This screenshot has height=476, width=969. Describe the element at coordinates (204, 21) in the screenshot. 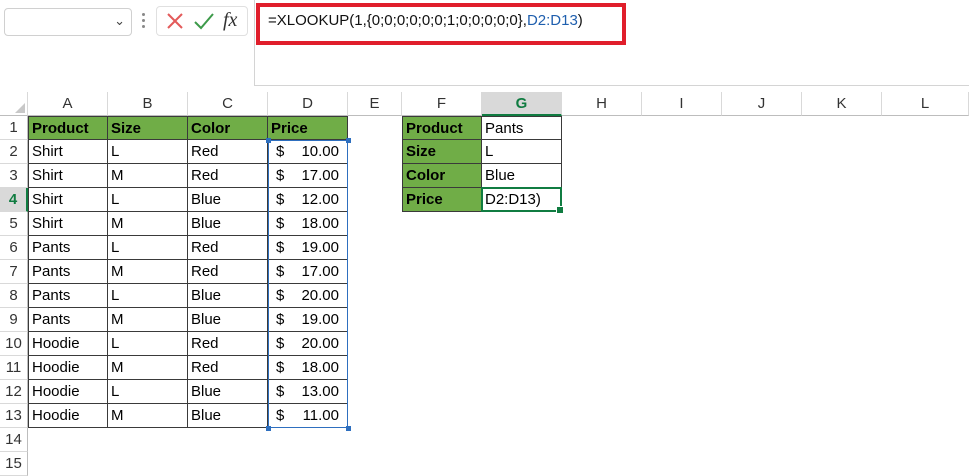

I see `checkmark-icon` at that location.